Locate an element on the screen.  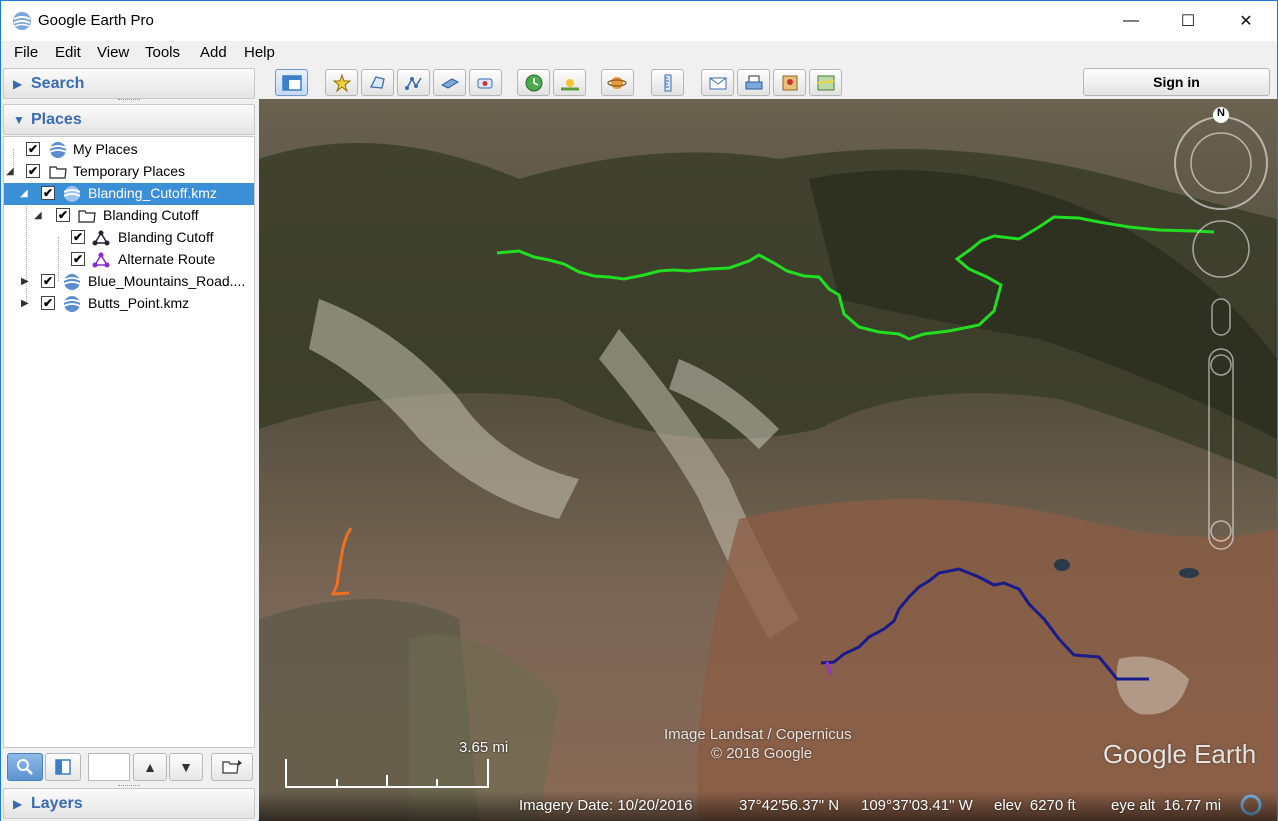
view-in-maps-button is located at coordinates (825, 82).